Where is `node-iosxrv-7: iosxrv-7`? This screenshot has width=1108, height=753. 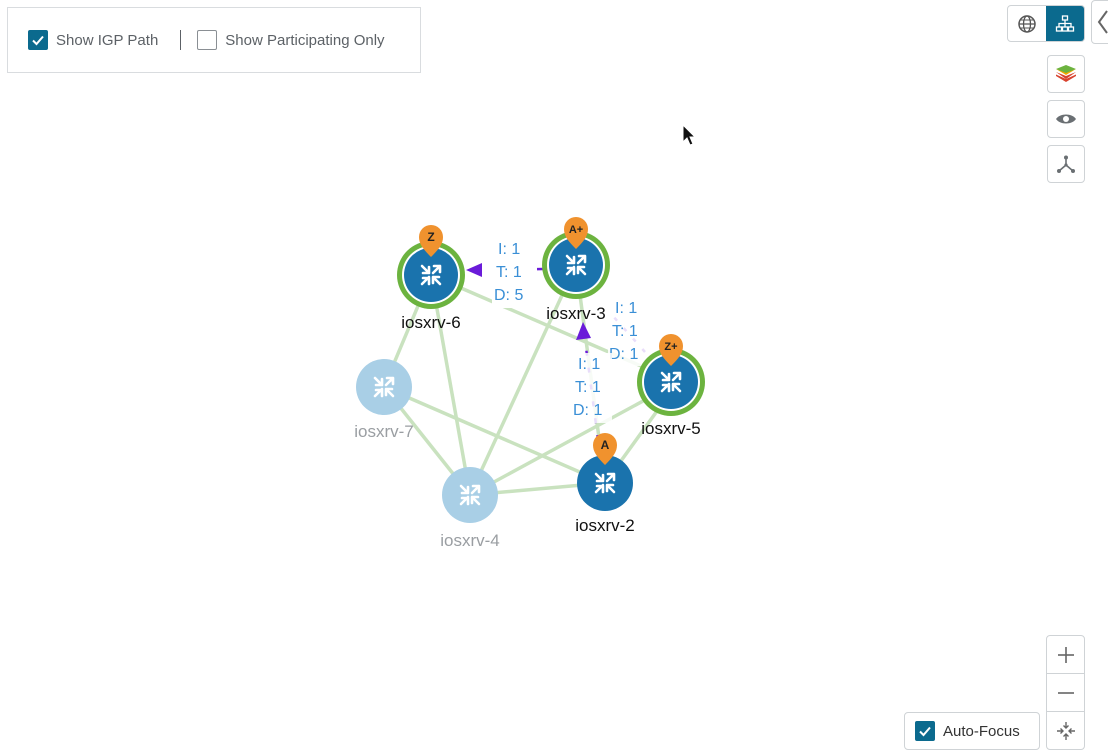 node-iosxrv-7: iosxrv-7 is located at coordinates (384, 400).